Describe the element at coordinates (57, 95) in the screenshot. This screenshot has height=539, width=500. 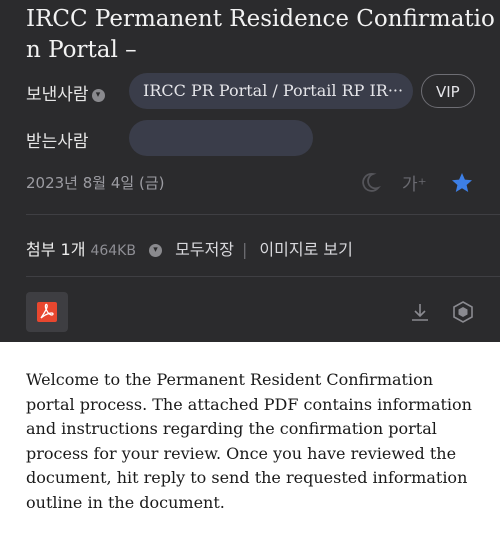
I see `sender-label: 보낸사람` at that location.